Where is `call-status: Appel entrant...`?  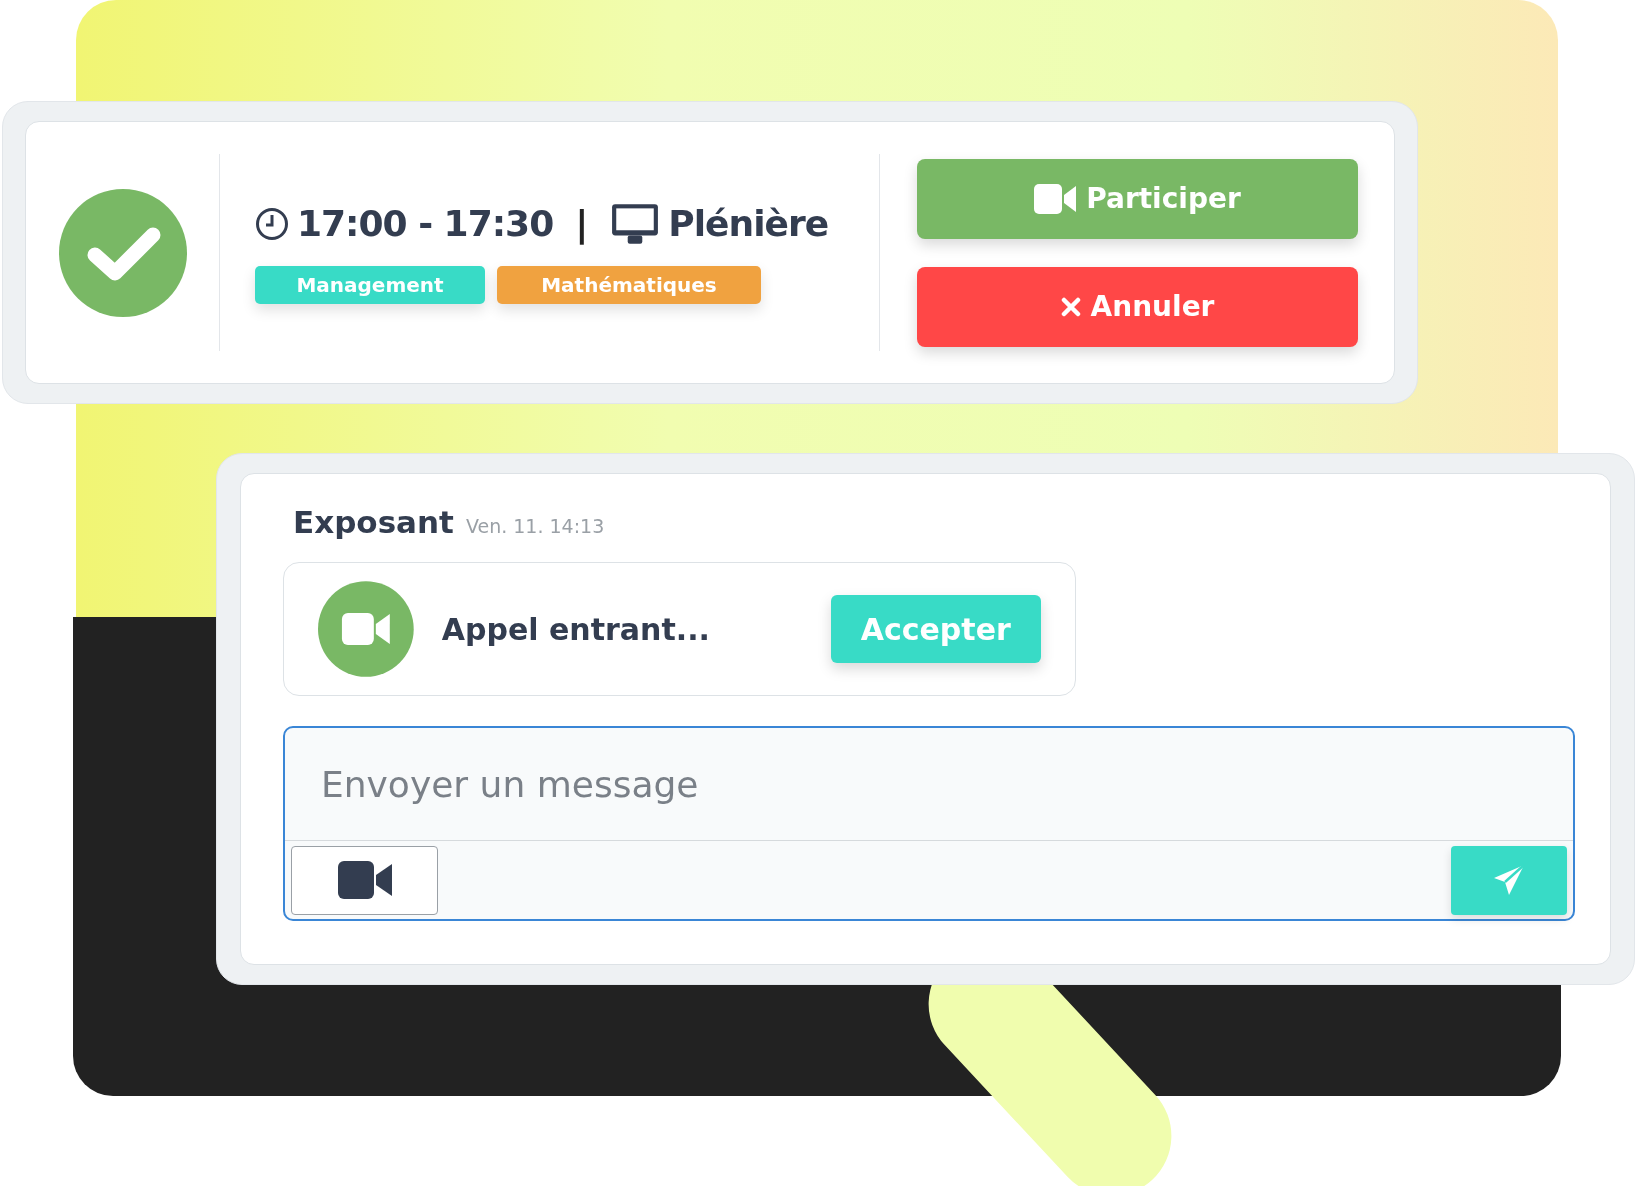
call-status: Appel entrant... is located at coordinates (576, 629).